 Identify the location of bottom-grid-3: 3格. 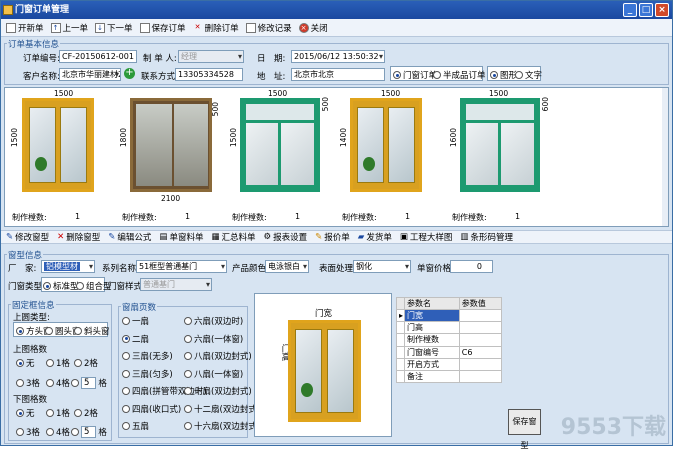
(28, 432).